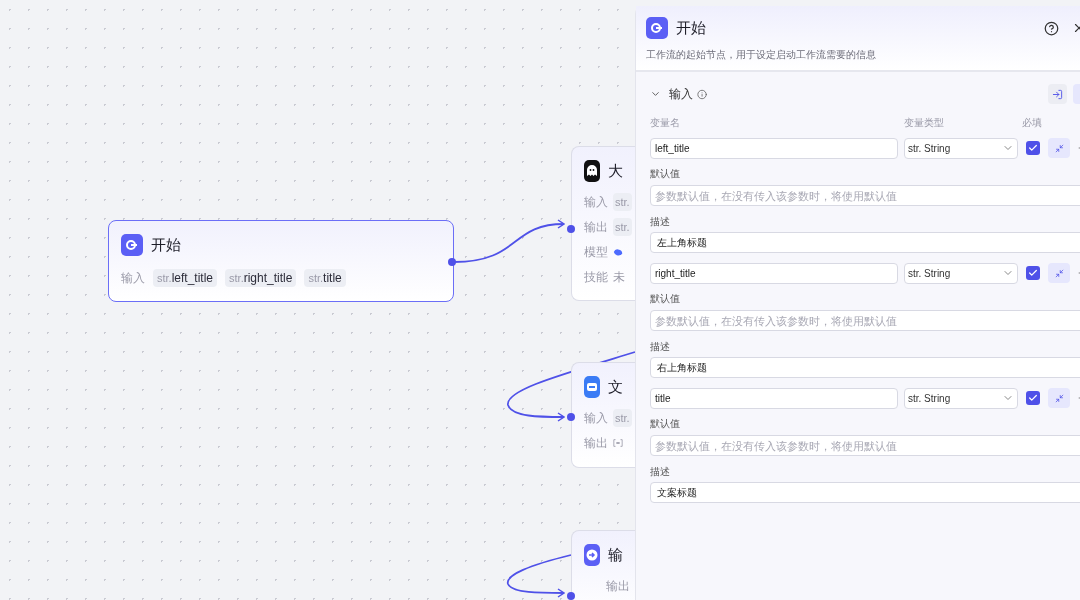 Image resolution: width=1080 pixels, height=600 pixels. I want to click on column-header: 必填, so click(1032, 122).